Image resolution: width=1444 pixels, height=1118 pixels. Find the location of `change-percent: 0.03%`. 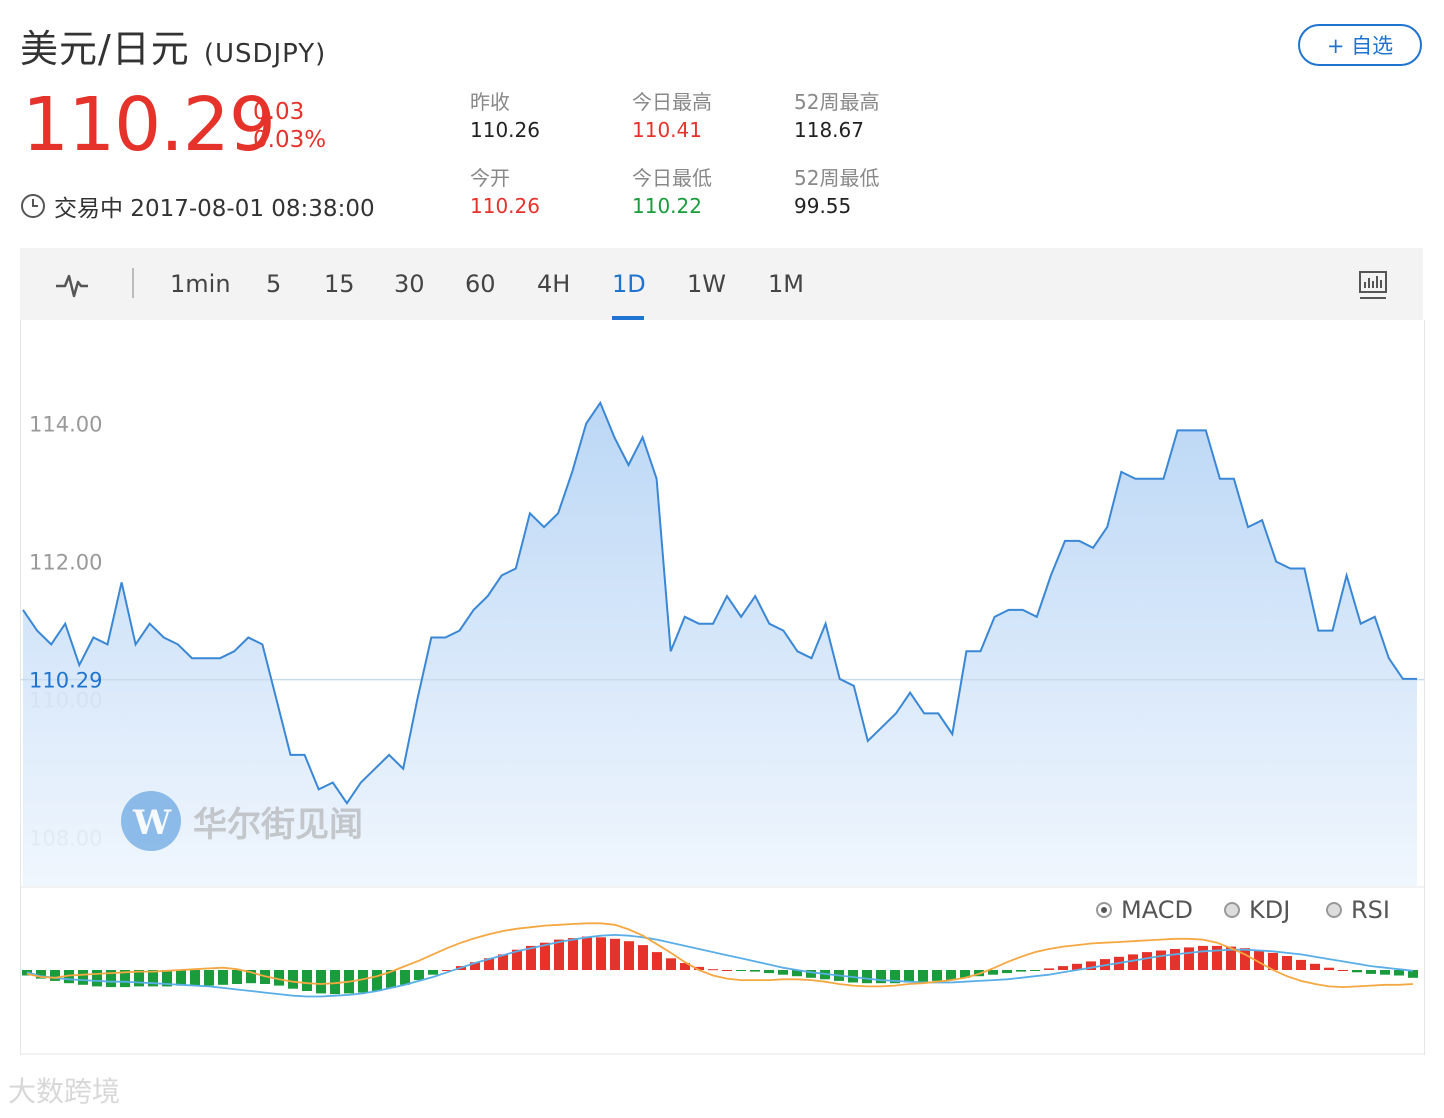

change-percent: 0.03% is located at coordinates (290, 140).